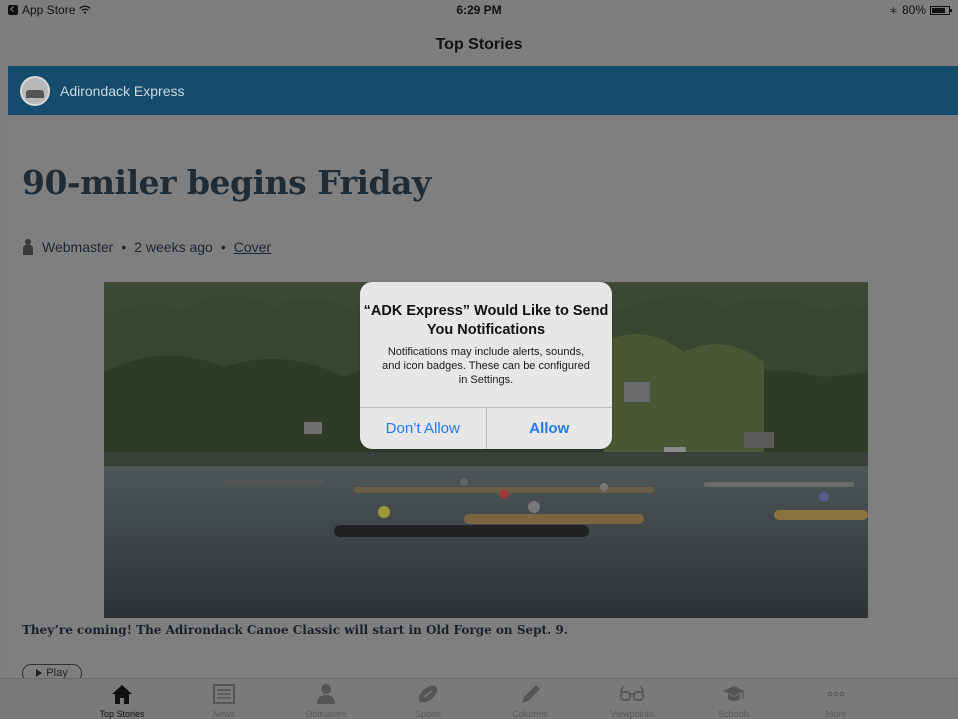 The width and height of the screenshot is (958, 719). Describe the element at coordinates (531, 694) in the screenshot. I see `pencil-icon` at that location.